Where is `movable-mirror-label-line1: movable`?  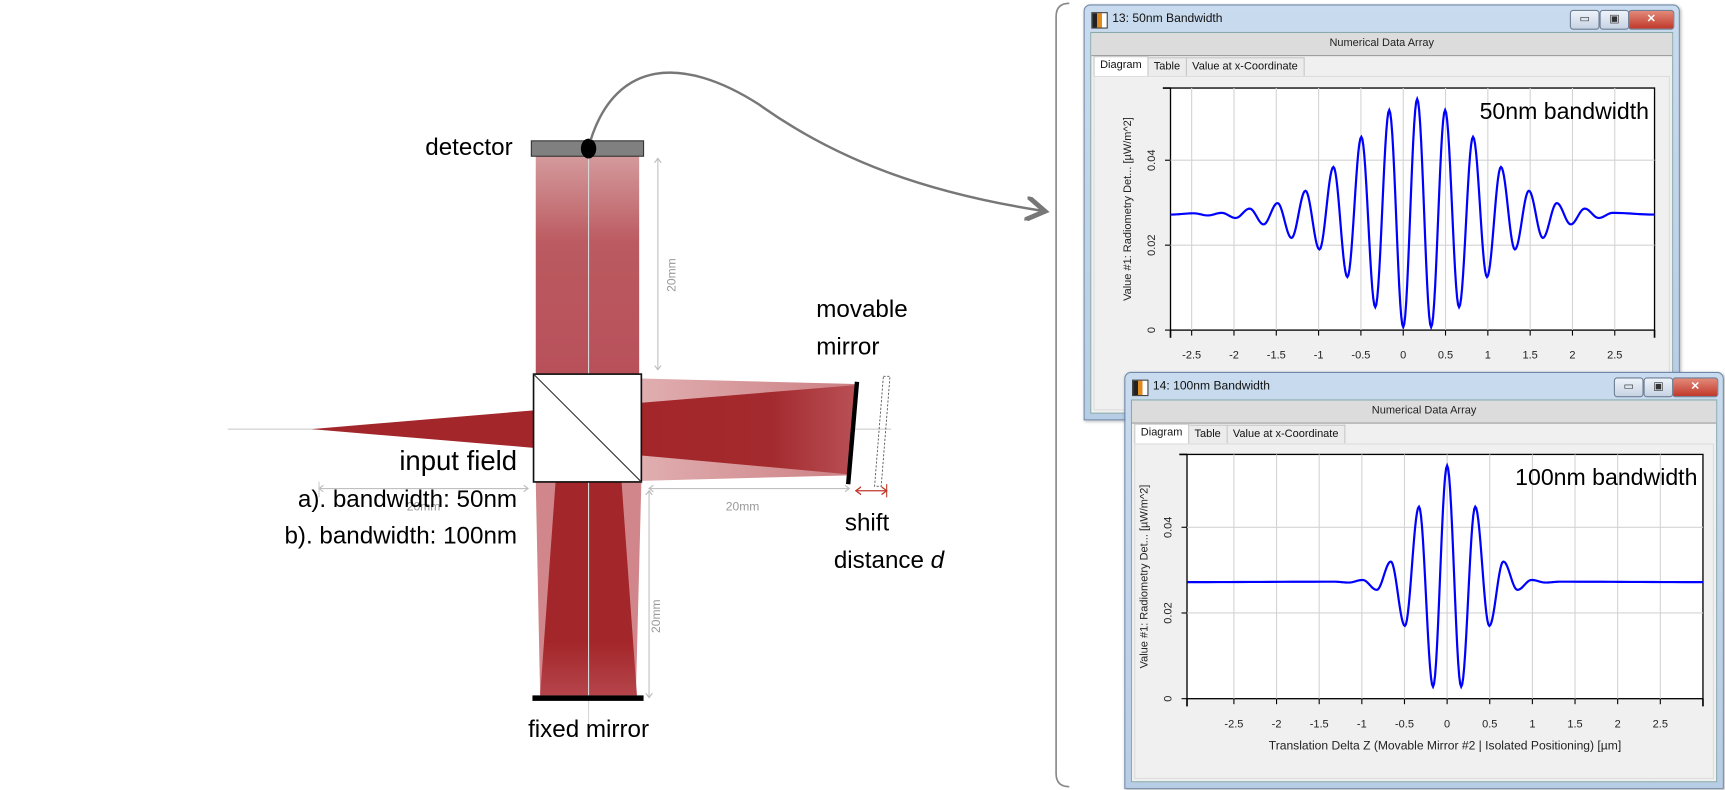 movable-mirror-label-line1: movable is located at coordinates (861, 309).